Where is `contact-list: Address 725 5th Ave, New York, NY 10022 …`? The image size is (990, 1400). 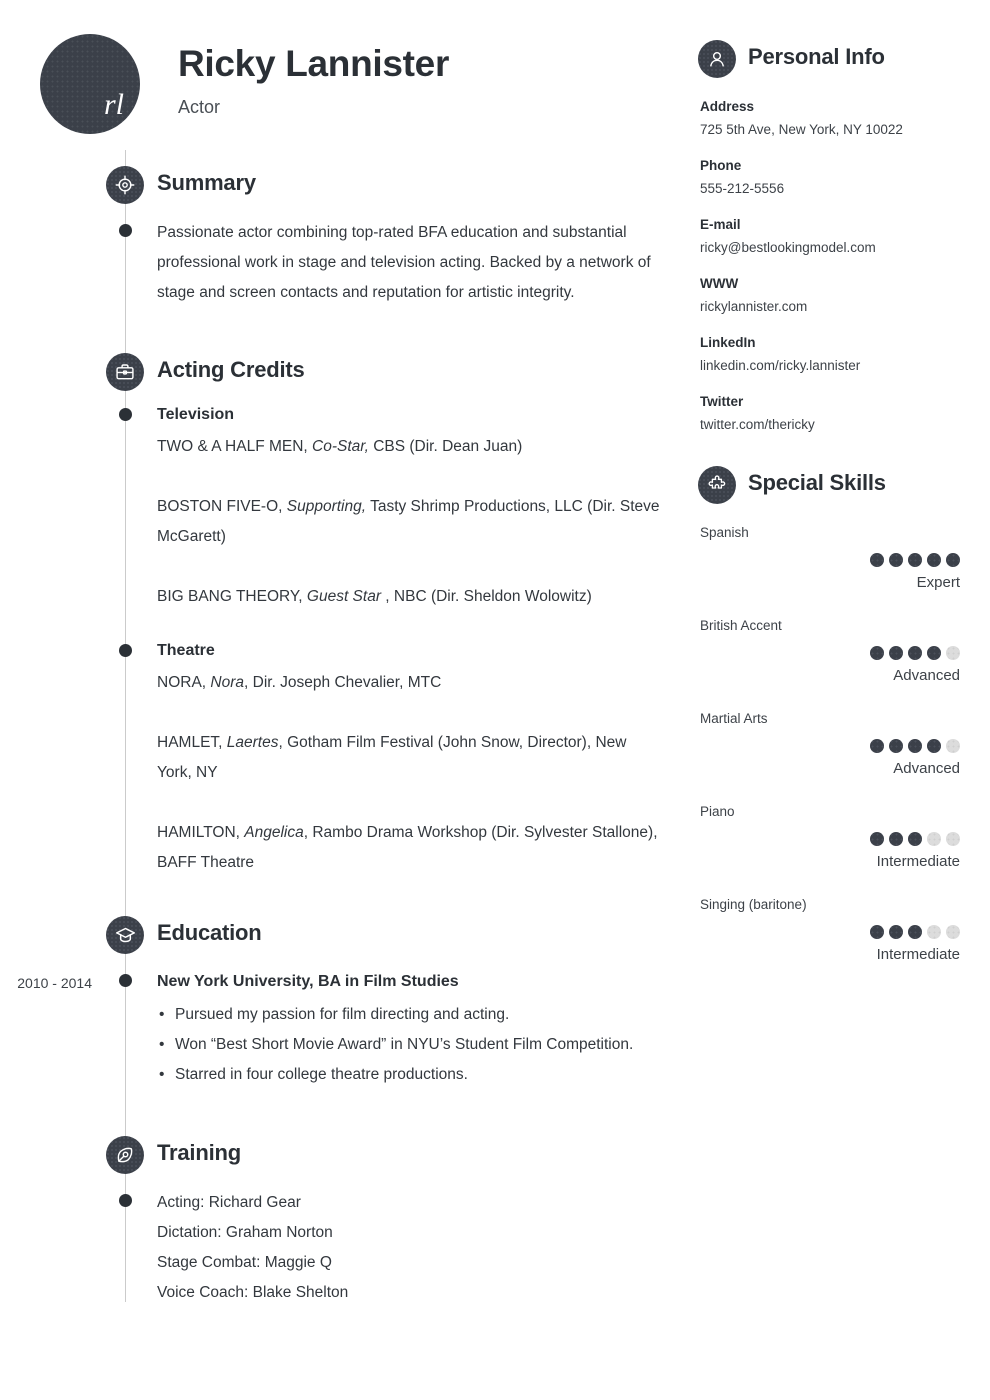 contact-list: Address 725 5th Ave, New York, NY 10022 … is located at coordinates (830, 266).